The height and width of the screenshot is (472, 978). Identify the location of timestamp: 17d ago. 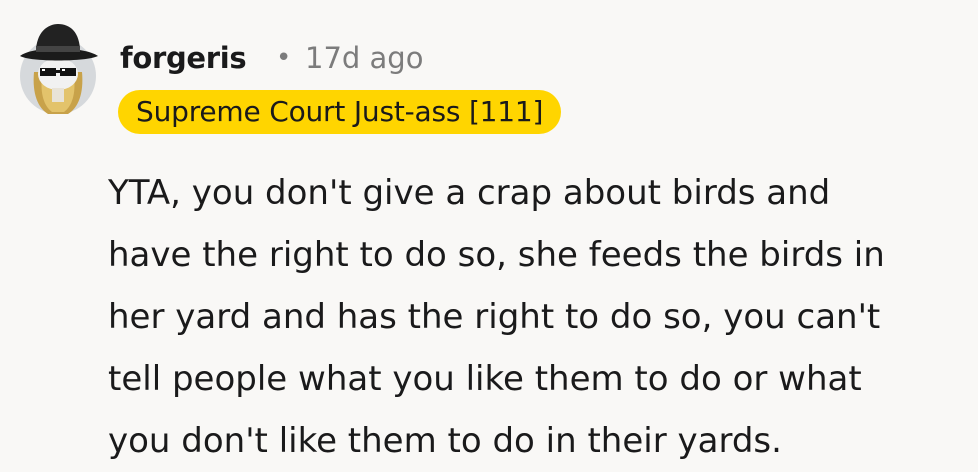
(364, 58).